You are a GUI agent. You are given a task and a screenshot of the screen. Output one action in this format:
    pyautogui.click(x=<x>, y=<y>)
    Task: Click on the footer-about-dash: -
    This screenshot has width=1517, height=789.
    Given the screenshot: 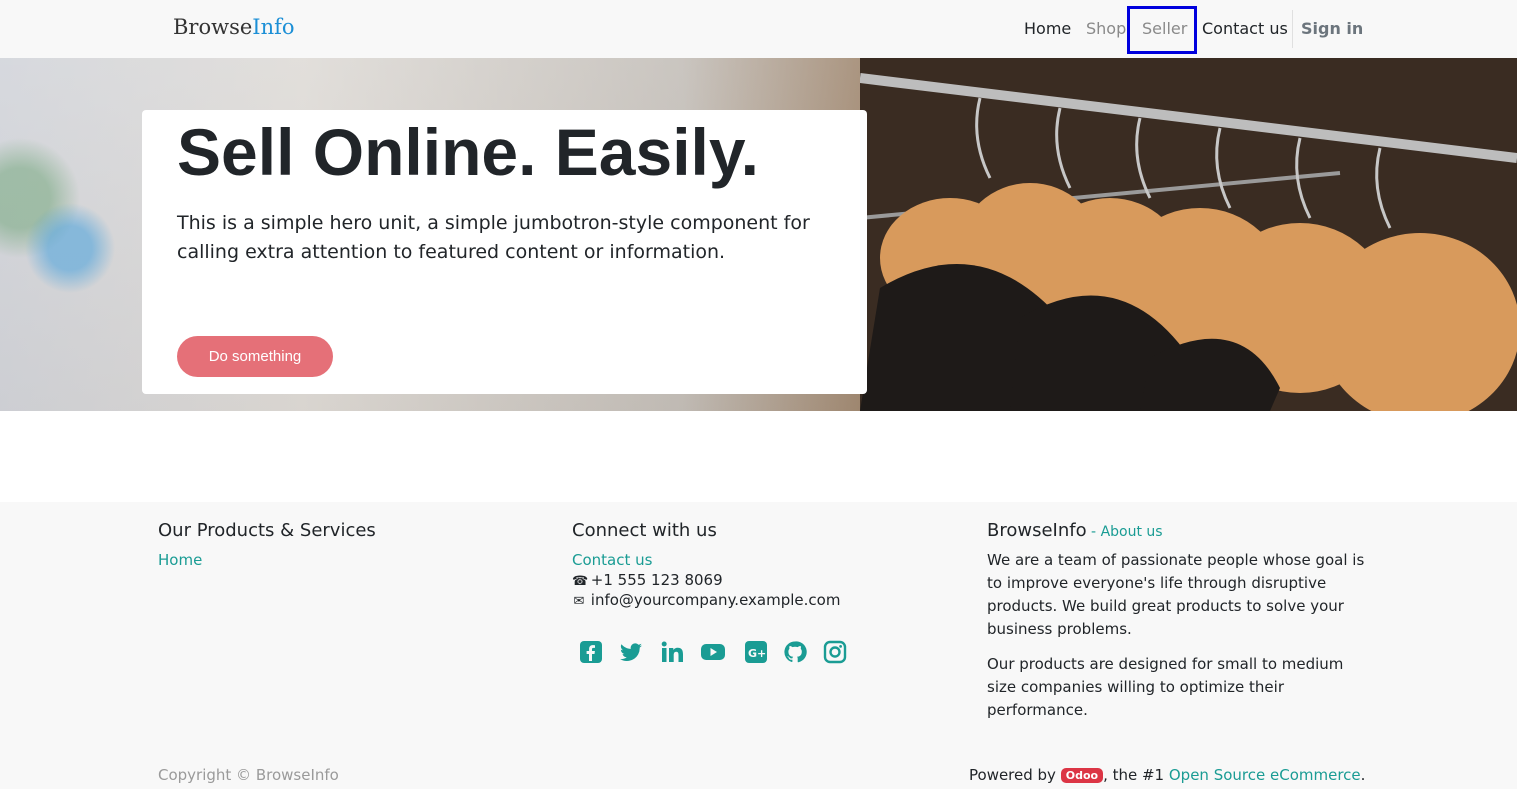 What is the action you would take?
    pyautogui.click(x=1093, y=532)
    